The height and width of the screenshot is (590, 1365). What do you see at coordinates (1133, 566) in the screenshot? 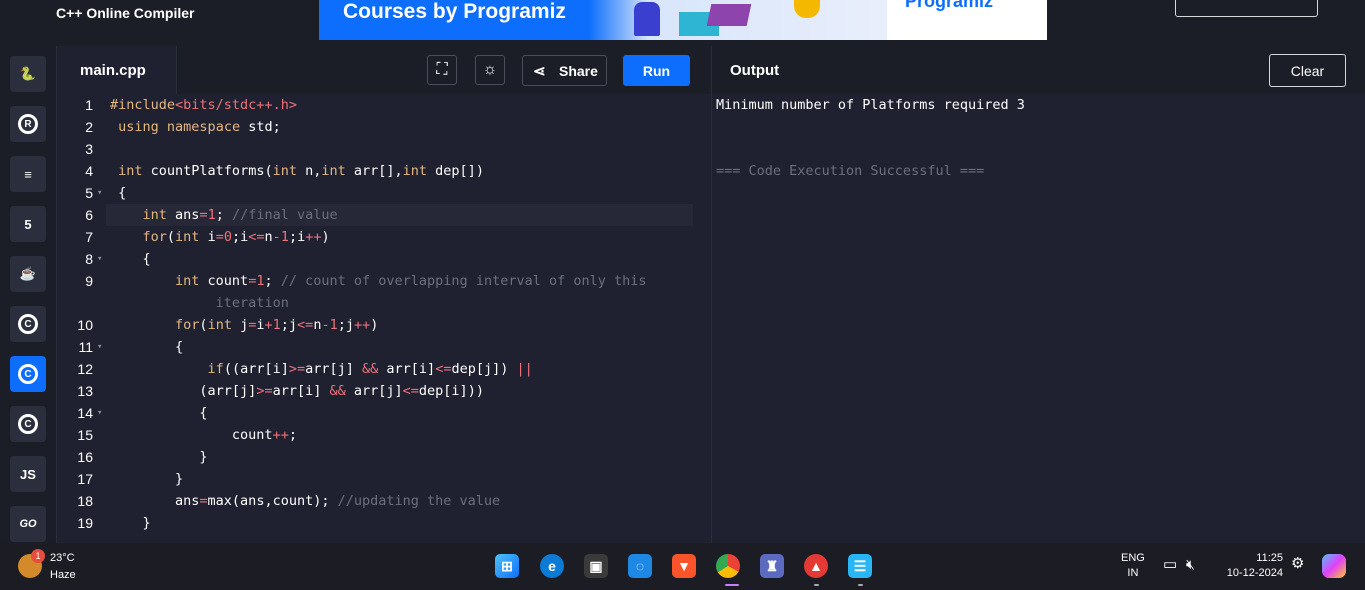
I see `language-indicator: ENG IN` at bounding box center [1133, 566].